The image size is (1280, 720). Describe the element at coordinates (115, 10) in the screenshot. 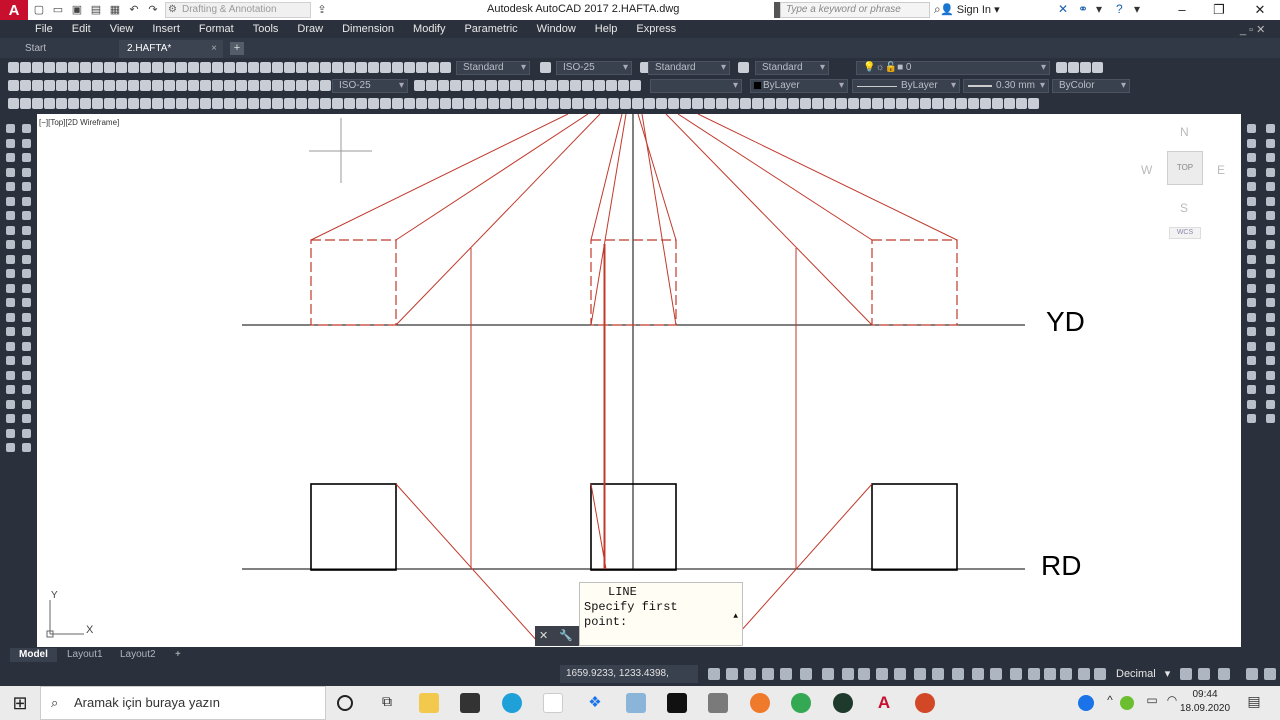

I see `plot-icon: ▦` at that location.